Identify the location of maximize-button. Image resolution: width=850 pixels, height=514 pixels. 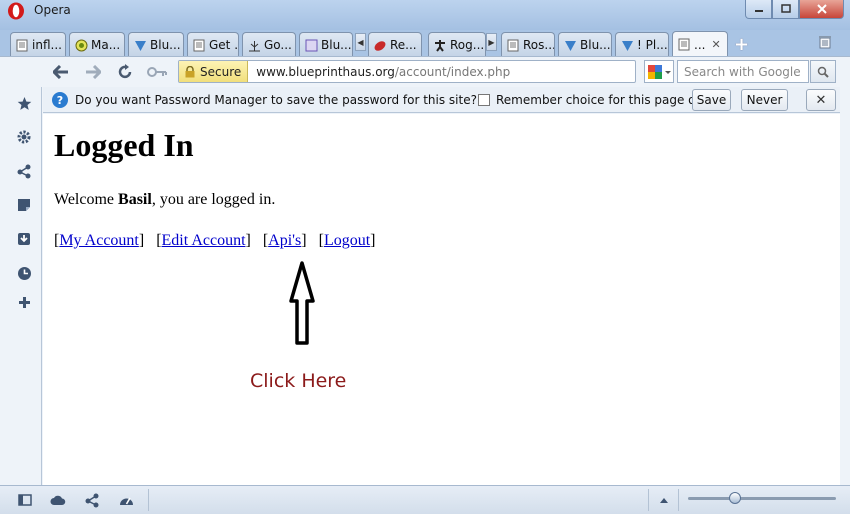
(785, 9).